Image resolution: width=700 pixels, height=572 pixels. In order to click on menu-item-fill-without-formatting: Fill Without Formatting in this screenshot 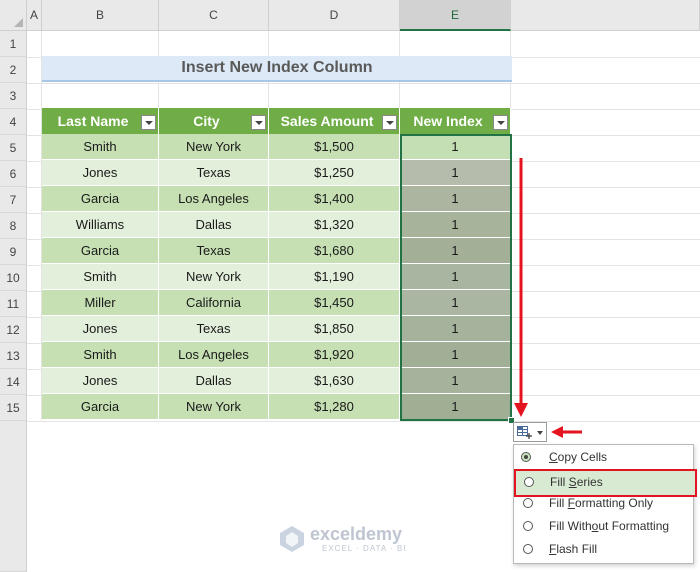, I will do `click(603, 526)`.